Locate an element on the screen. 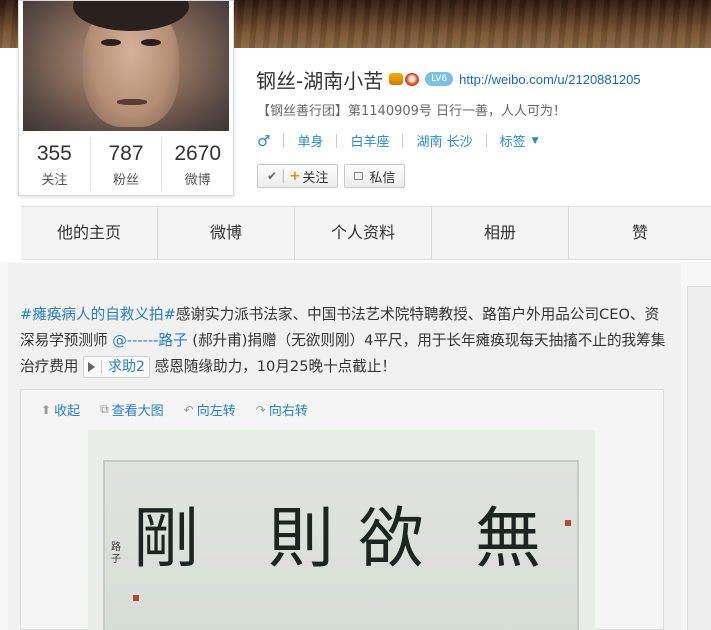 This screenshot has width=711, height=630. count-label: 关注 is located at coordinates (54, 180).